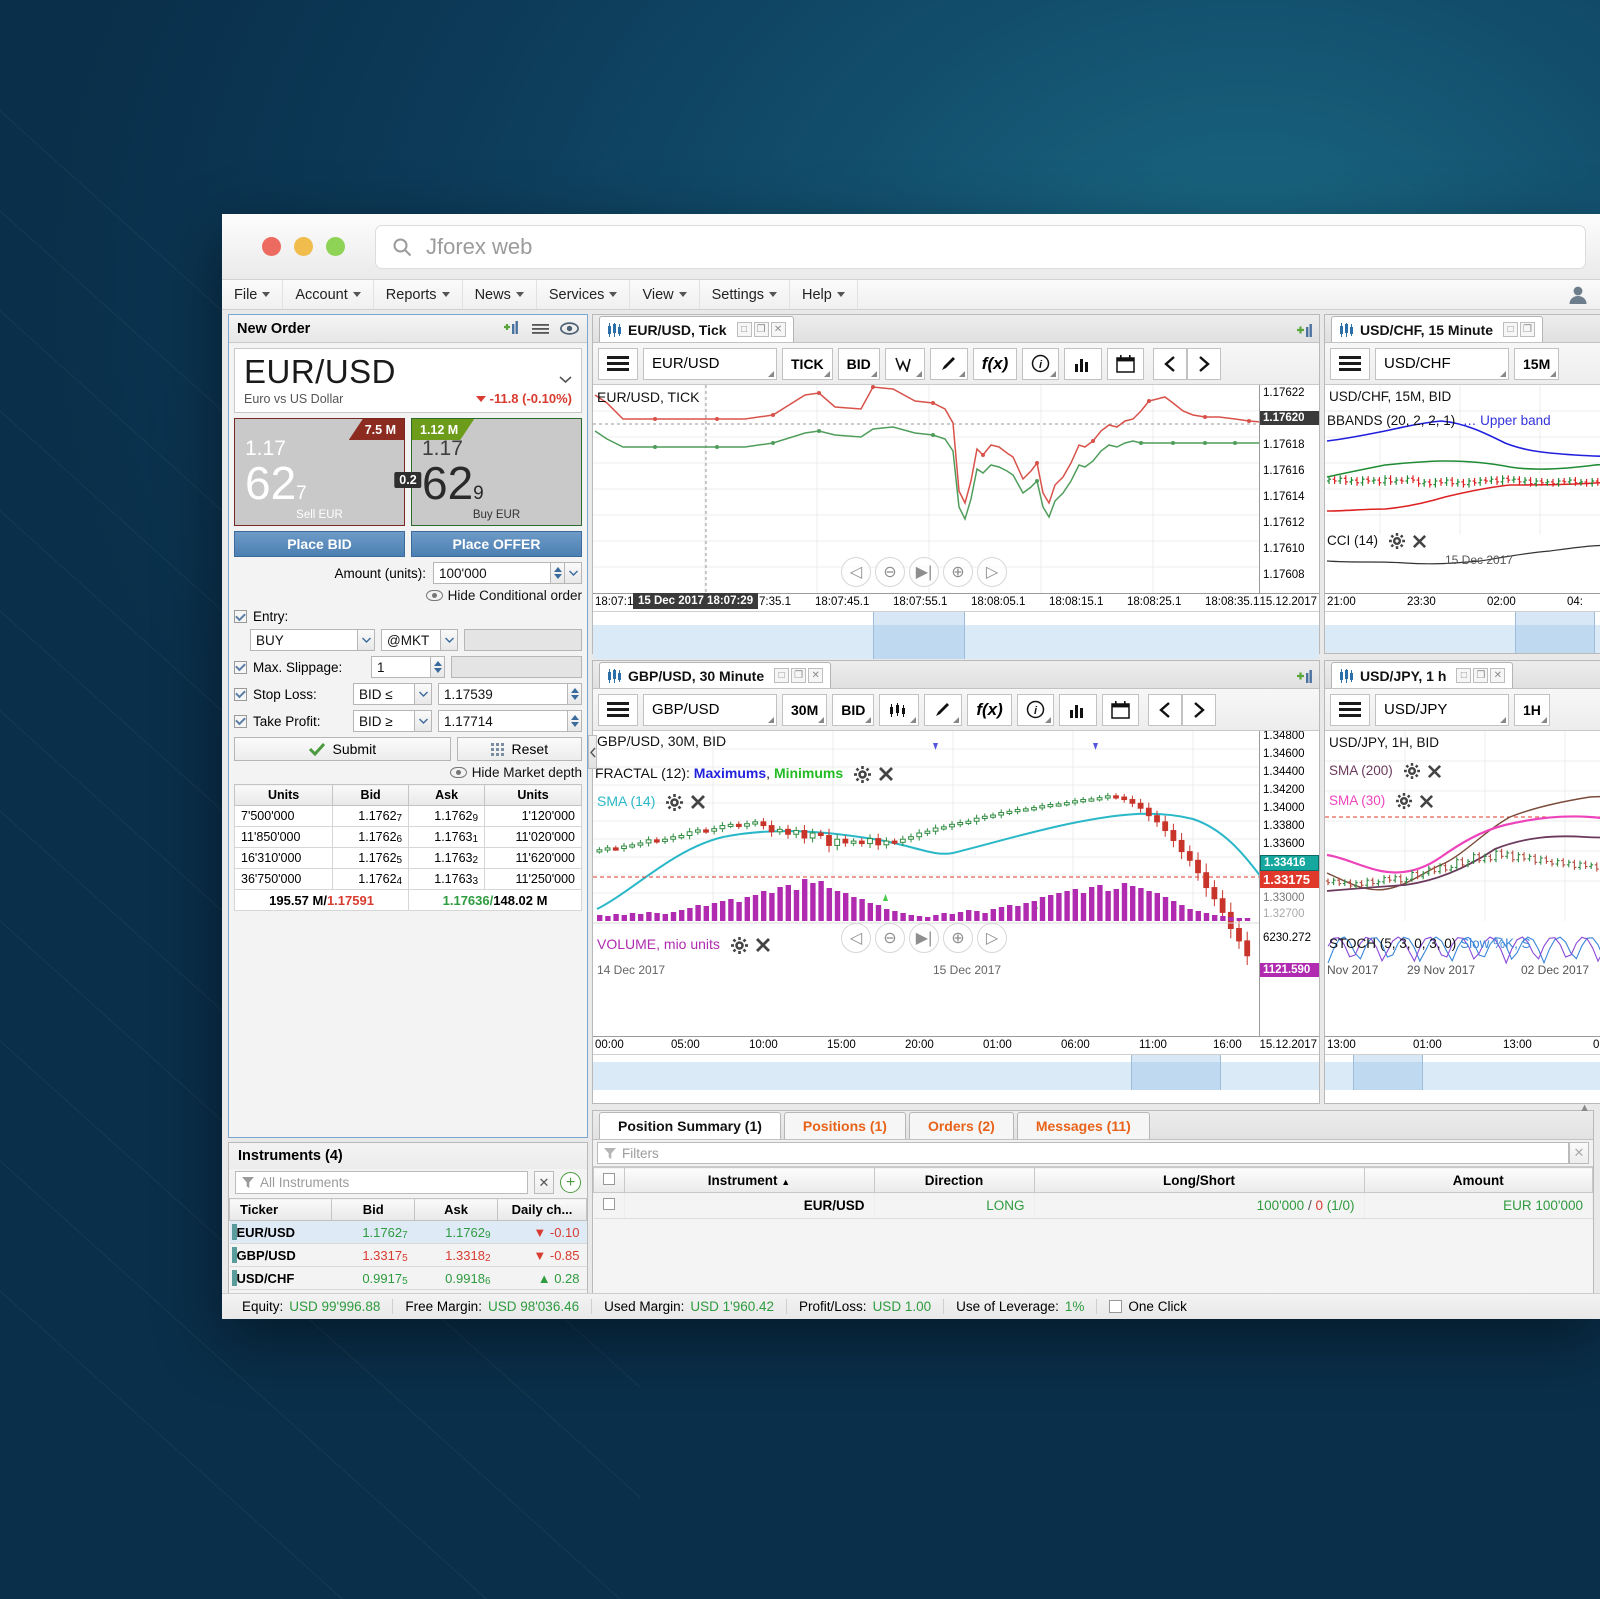  I want to click on chart-instrument-select: USD/JPY, so click(1442, 709).